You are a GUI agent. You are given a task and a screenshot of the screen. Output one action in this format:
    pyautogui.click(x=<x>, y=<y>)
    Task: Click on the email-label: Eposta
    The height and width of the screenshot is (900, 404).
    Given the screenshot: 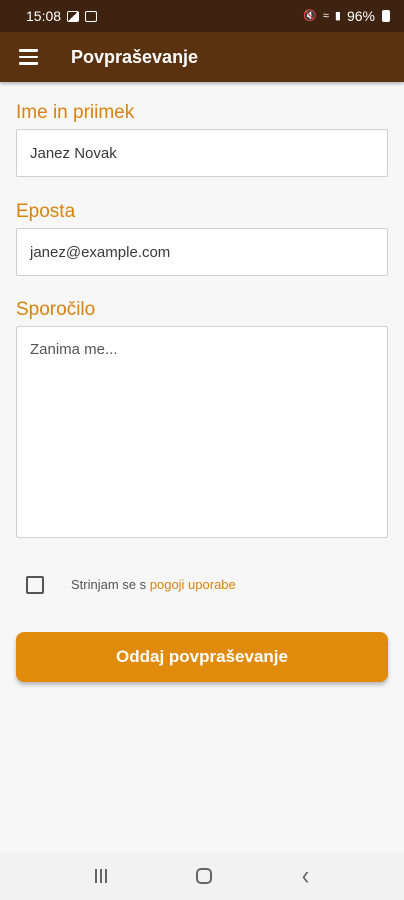 What is the action you would take?
    pyautogui.click(x=46, y=211)
    